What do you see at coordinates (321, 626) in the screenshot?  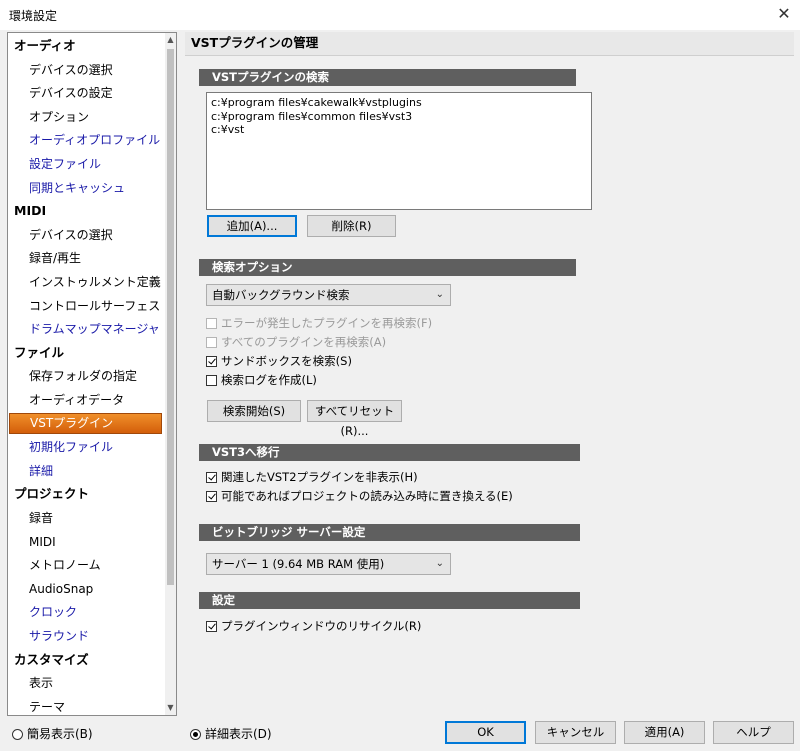 I see `checkbox-label: プラグインウィンドウのリサイクル(R)` at bounding box center [321, 626].